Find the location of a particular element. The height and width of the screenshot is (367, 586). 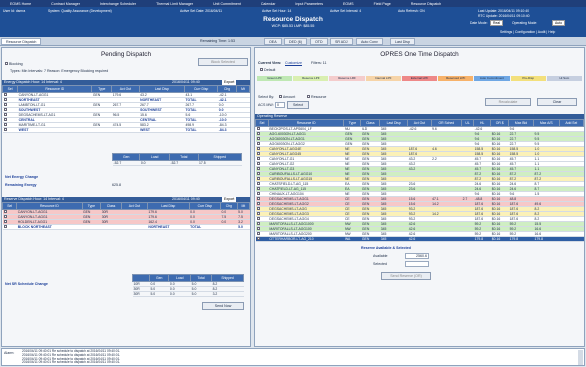

reserve-col-header: Act Out is located at coordinates (134, 206).